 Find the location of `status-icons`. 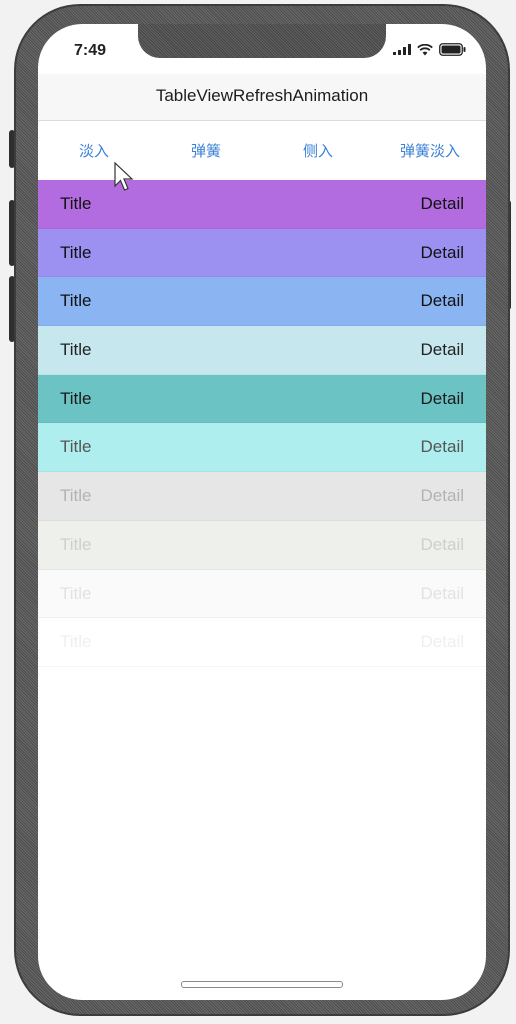

status-icons is located at coordinates (429, 49).